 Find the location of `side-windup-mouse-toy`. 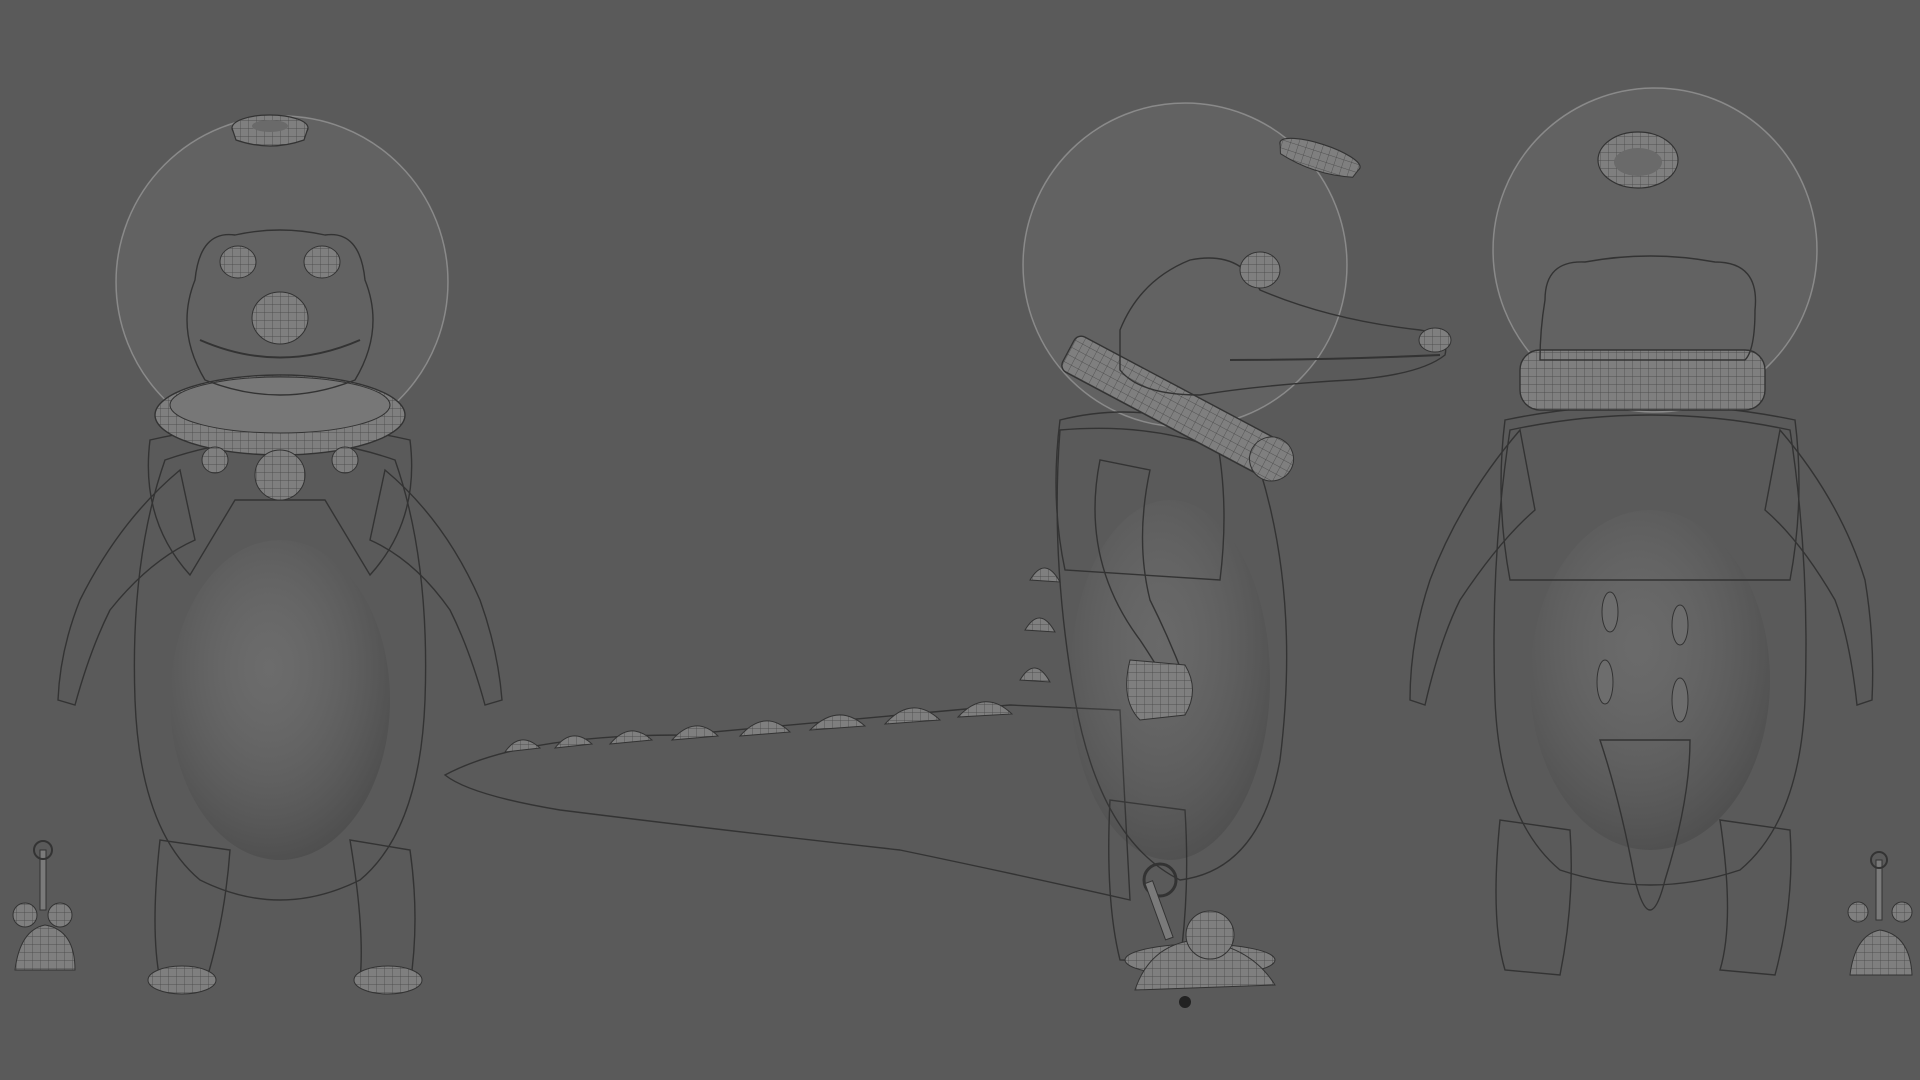

side-windup-mouse-toy is located at coordinates (1205, 935).